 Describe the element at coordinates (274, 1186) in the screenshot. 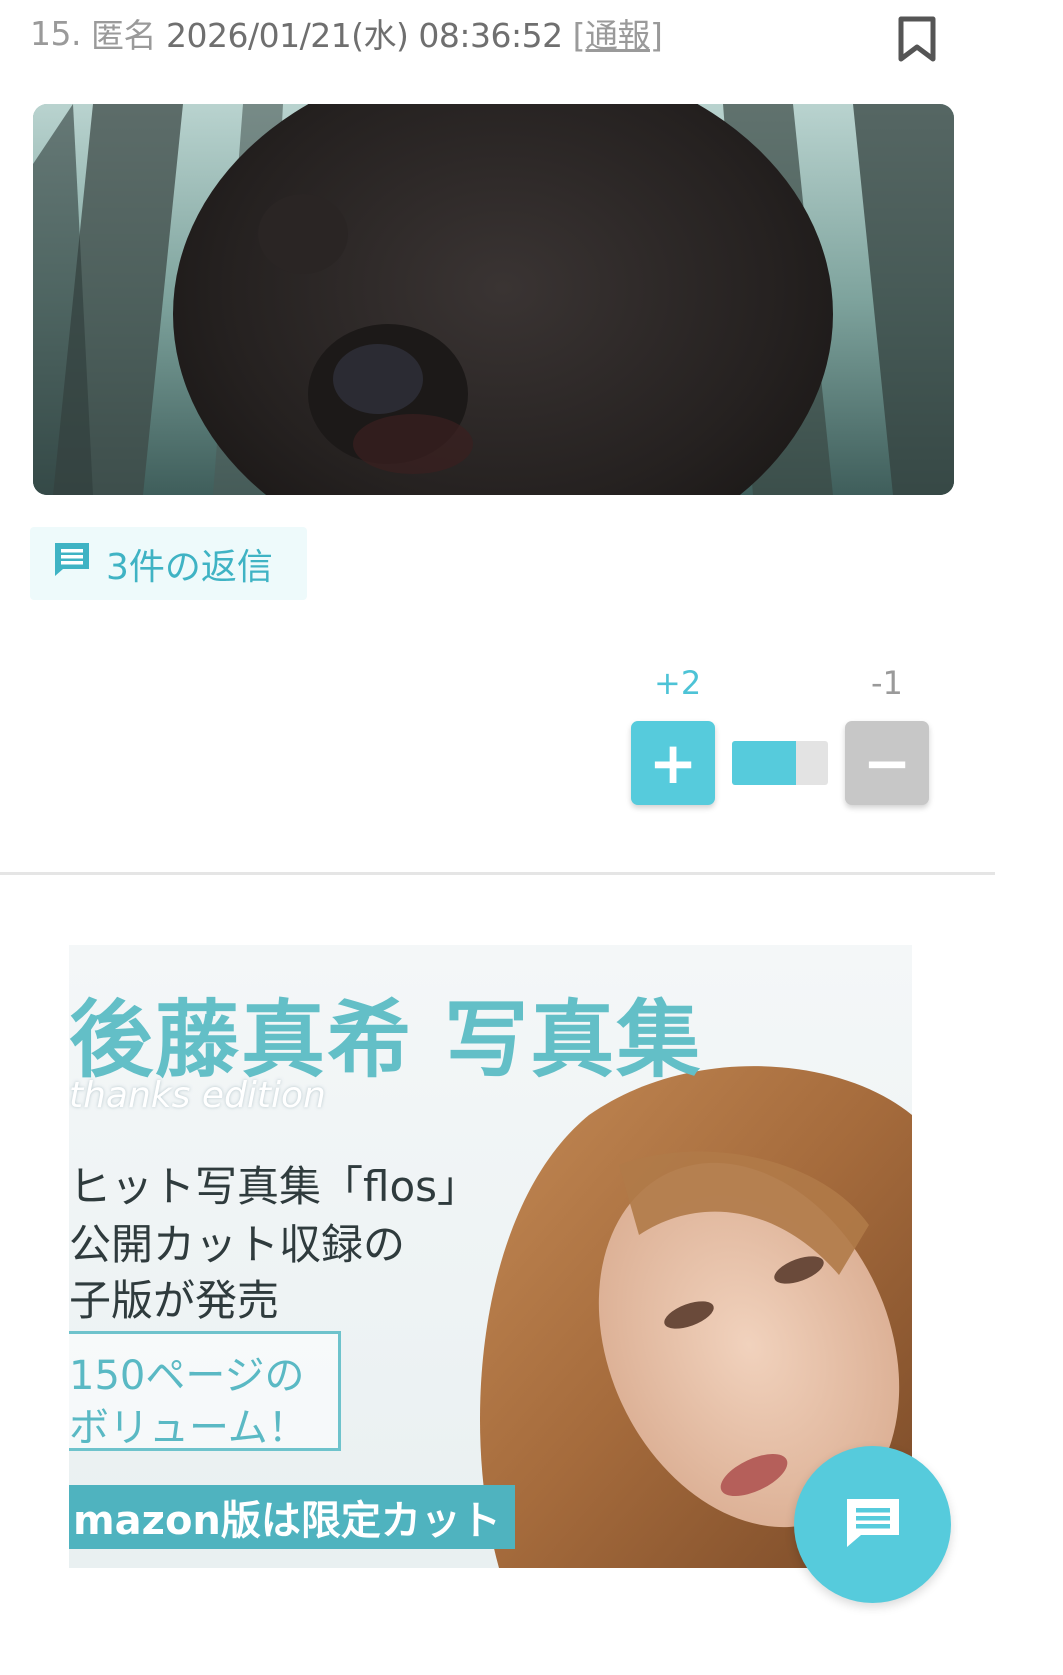

I see `ad-line: ヒット写真集「flos」` at that location.